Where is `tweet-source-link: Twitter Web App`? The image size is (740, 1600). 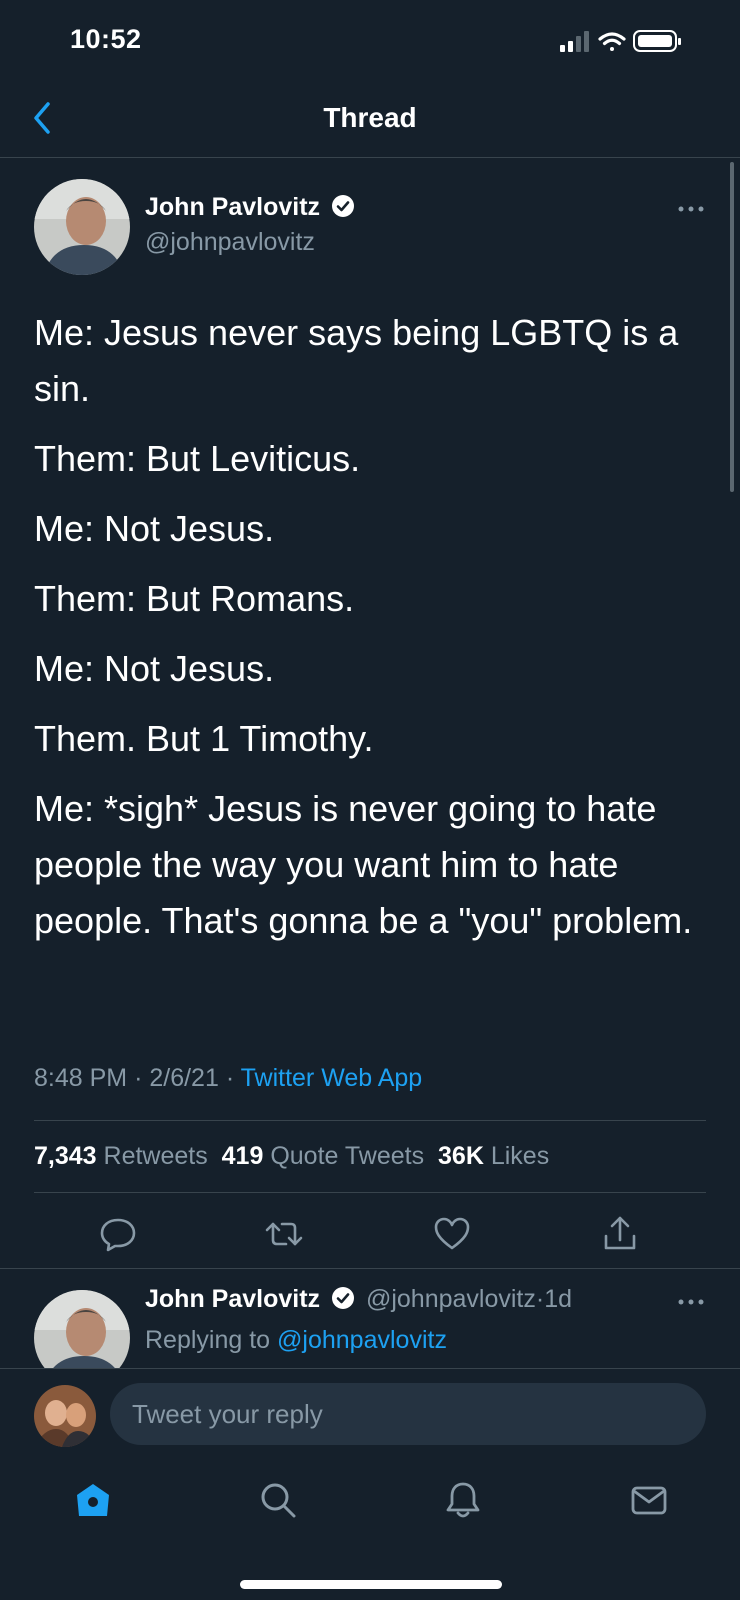
tweet-source-link: Twitter Web App is located at coordinates (332, 1078).